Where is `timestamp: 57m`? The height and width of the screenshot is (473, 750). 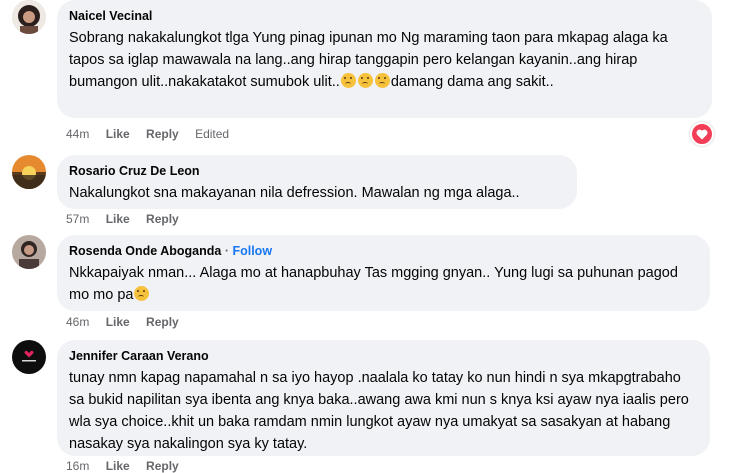
timestamp: 57m is located at coordinates (77, 219).